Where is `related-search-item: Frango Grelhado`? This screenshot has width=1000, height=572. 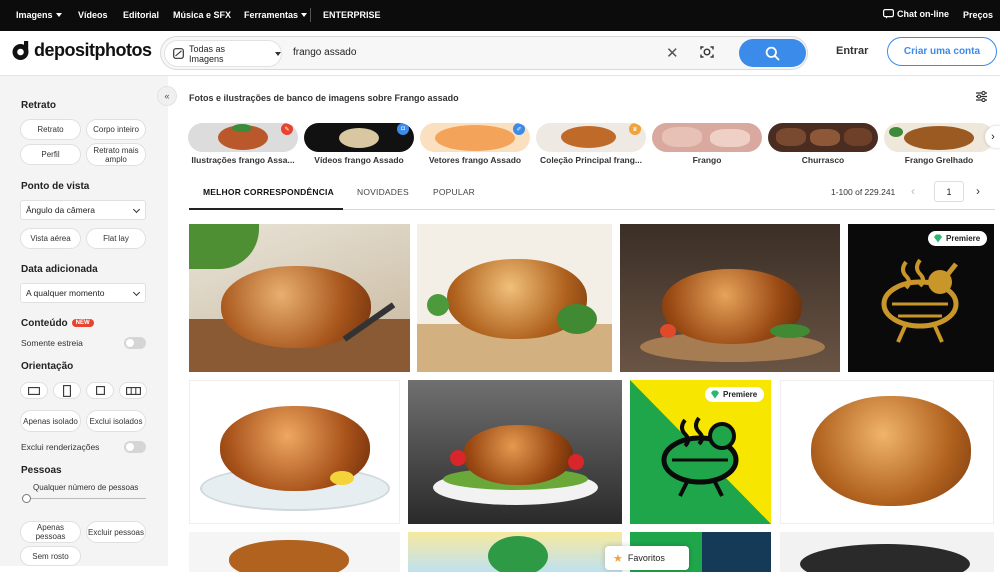
related-search-item: Frango Grelhado is located at coordinates (939, 144).